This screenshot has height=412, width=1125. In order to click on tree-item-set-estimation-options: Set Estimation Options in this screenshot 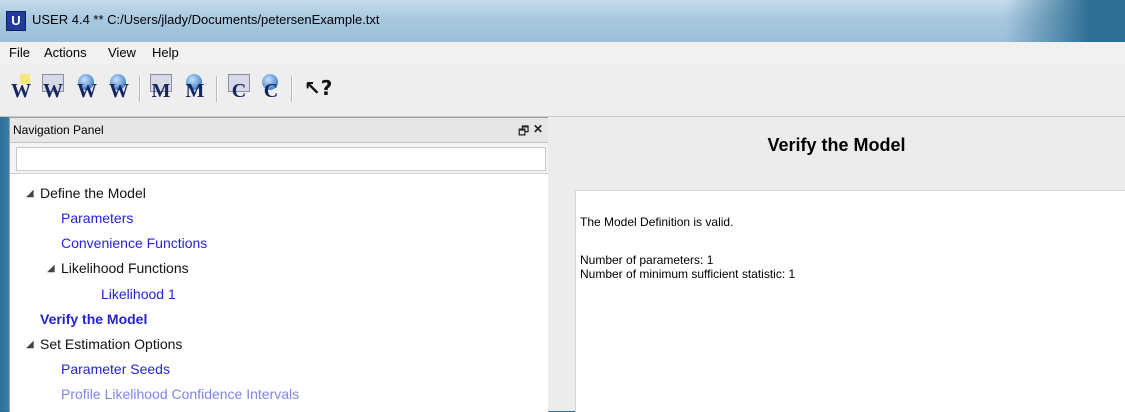, I will do `click(111, 344)`.